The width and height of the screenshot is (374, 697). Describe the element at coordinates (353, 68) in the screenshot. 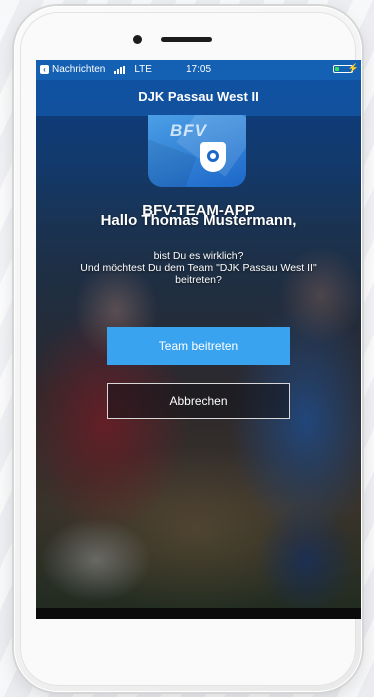

I see `charging-icon: ⚡` at that location.